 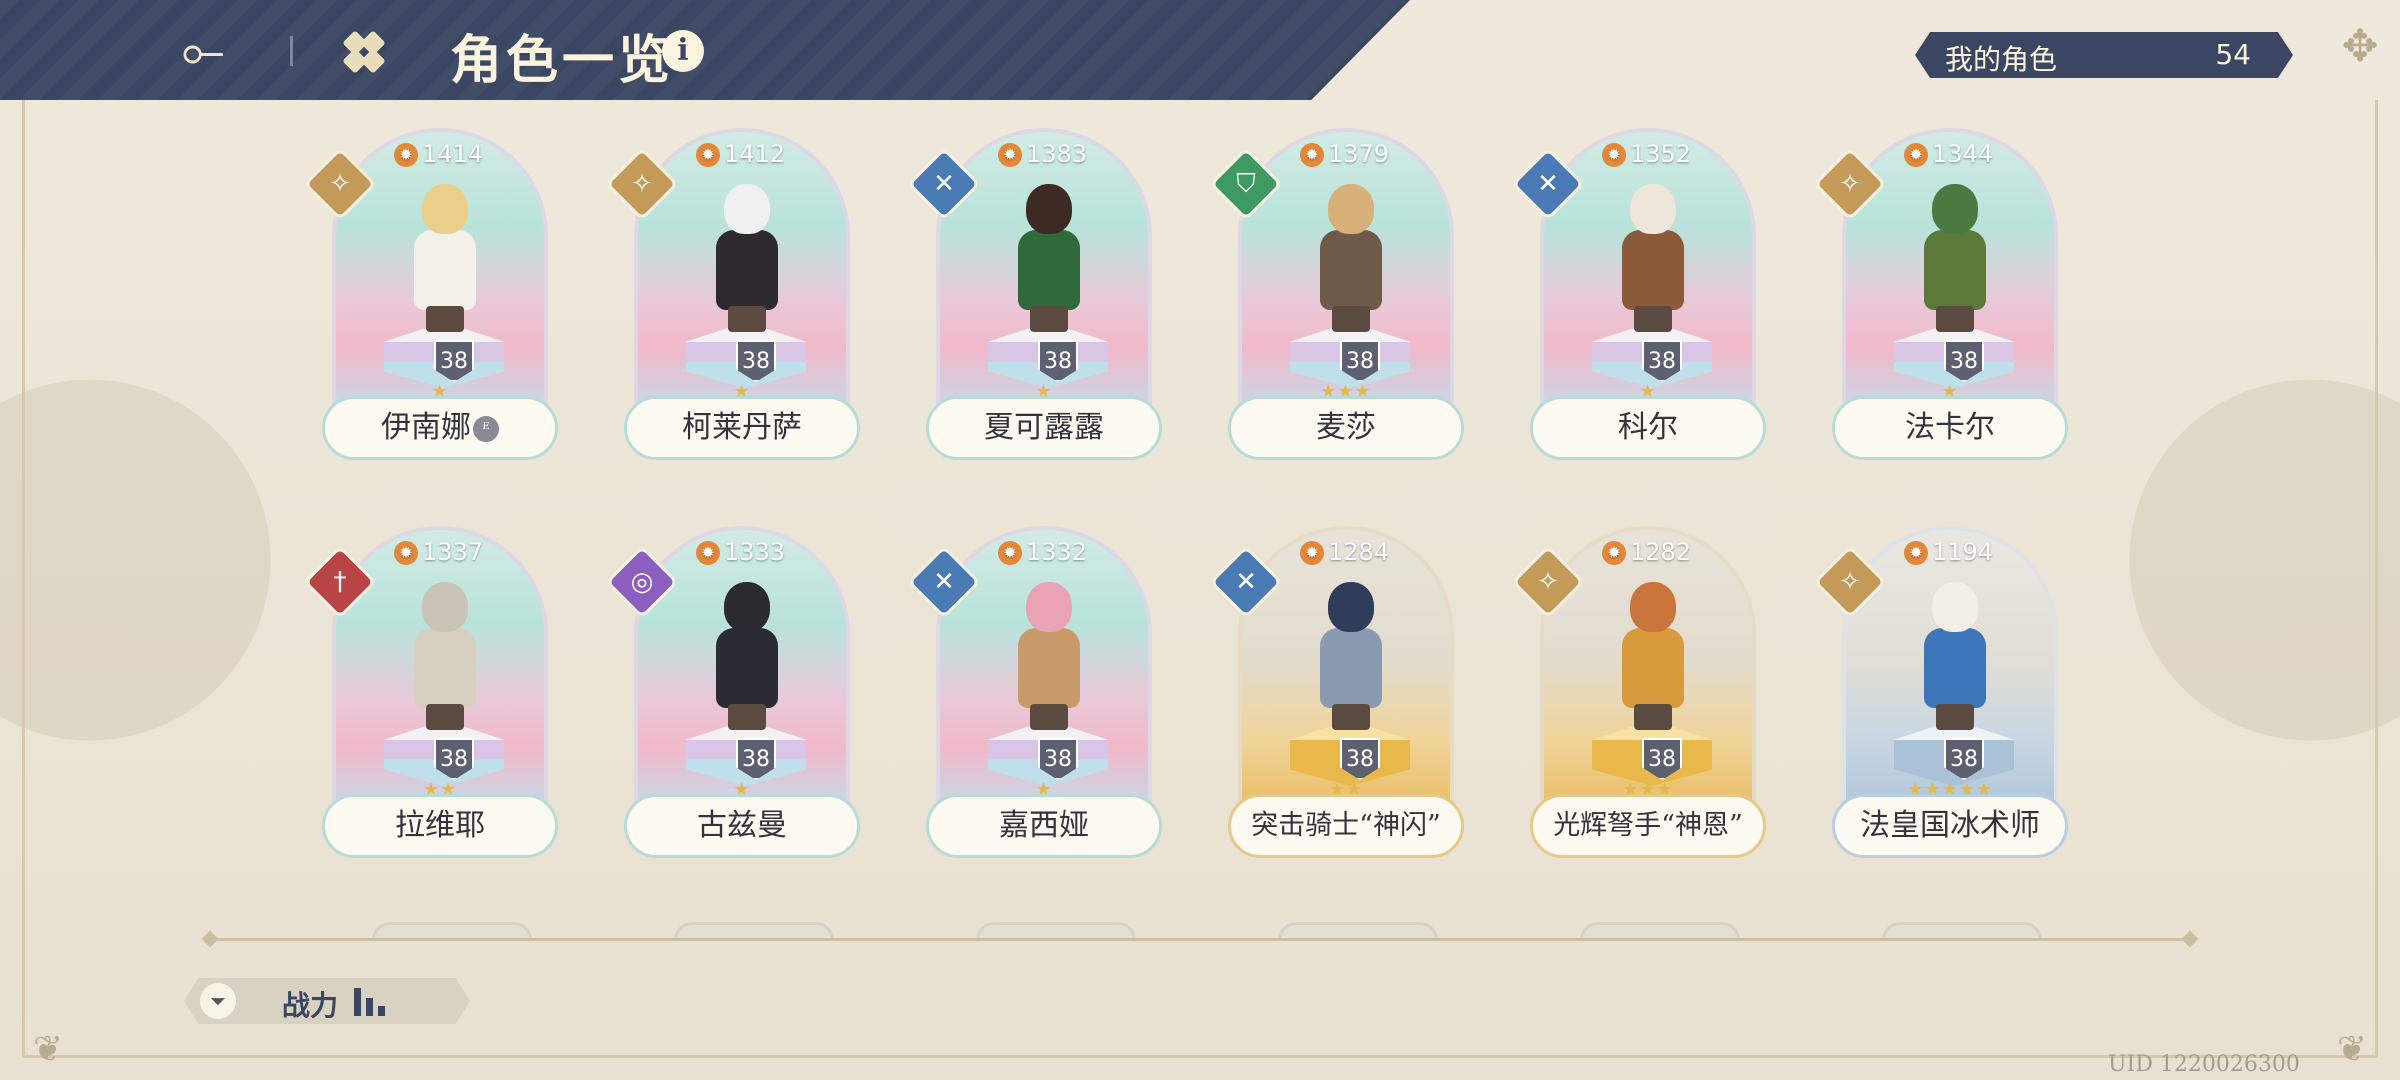 I want to click on power-rating: ✹ 1414, so click(x=438, y=154).